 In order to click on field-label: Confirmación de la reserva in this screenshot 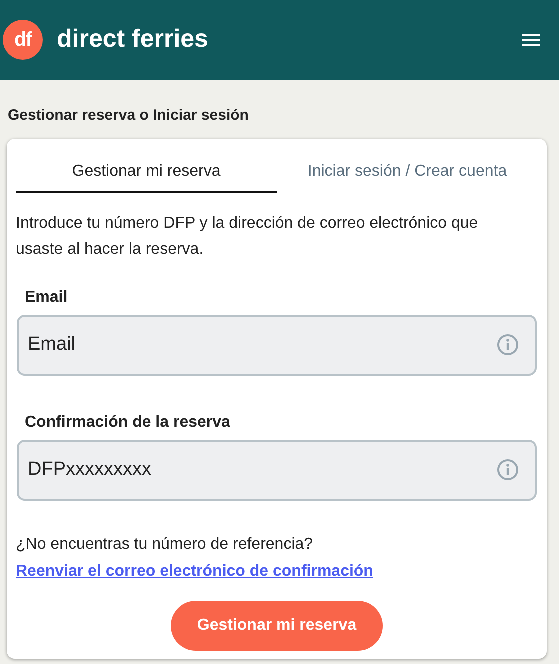, I will do `click(128, 422)`.